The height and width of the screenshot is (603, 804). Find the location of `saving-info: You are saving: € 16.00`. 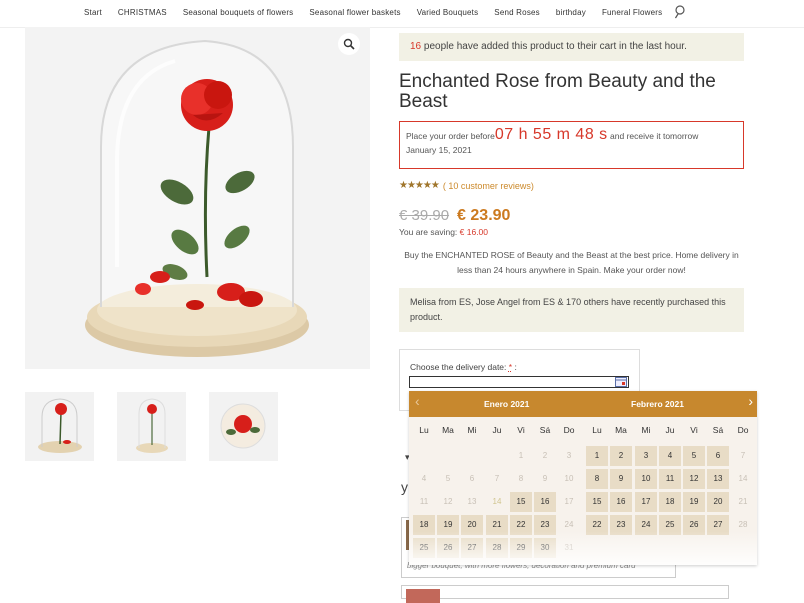

saving-info: You are saving: € 16.00 is located at coordinates (443, 232).